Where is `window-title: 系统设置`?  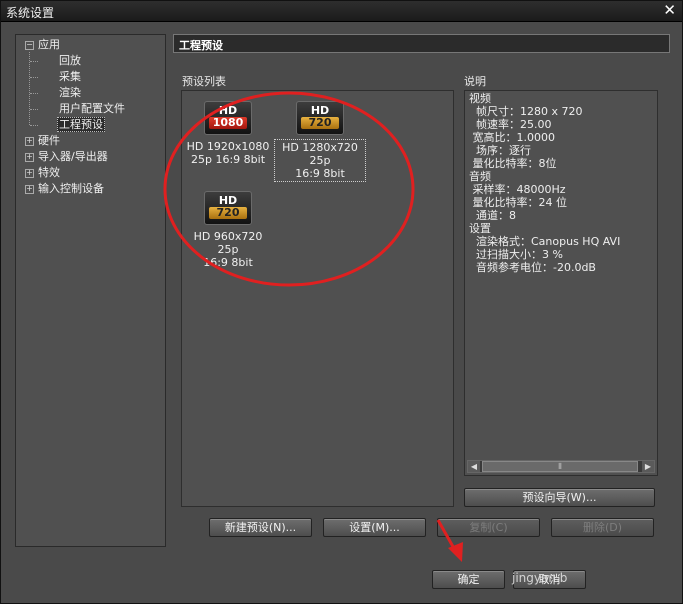
window-title: 系统设置 is located at coordinates (30, 13).